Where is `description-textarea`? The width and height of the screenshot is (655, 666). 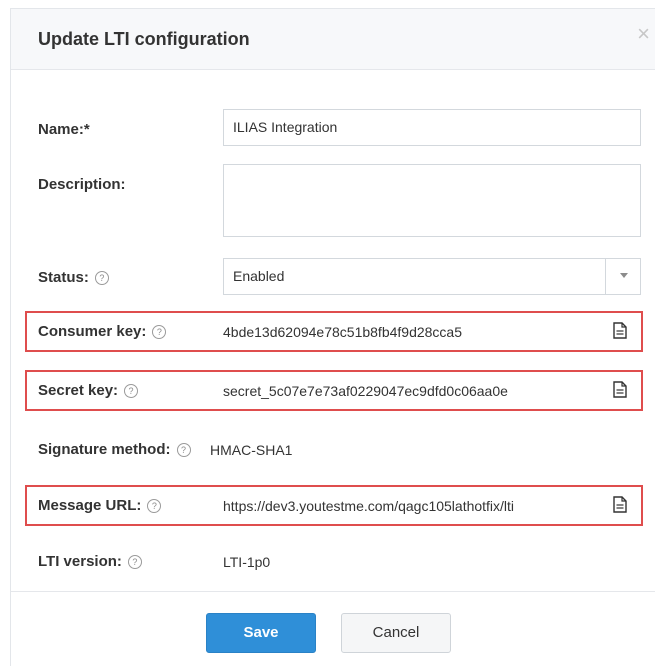
description-textarea is located at coordinates (432, 200).